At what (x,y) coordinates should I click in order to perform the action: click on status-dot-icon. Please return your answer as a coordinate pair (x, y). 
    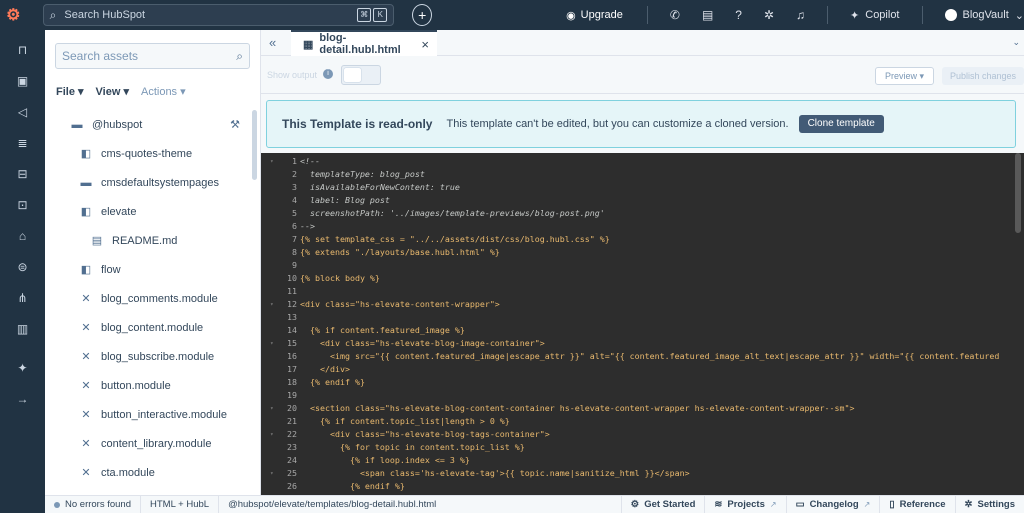
    Looking at the image, I should click on (57, 504).